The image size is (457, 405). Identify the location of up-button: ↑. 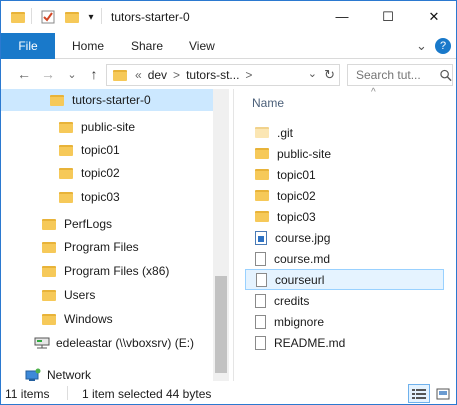
(94, 74).